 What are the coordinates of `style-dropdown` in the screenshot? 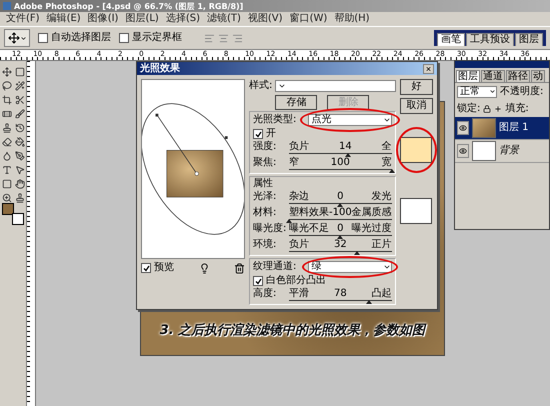 It's located at (335, 86).